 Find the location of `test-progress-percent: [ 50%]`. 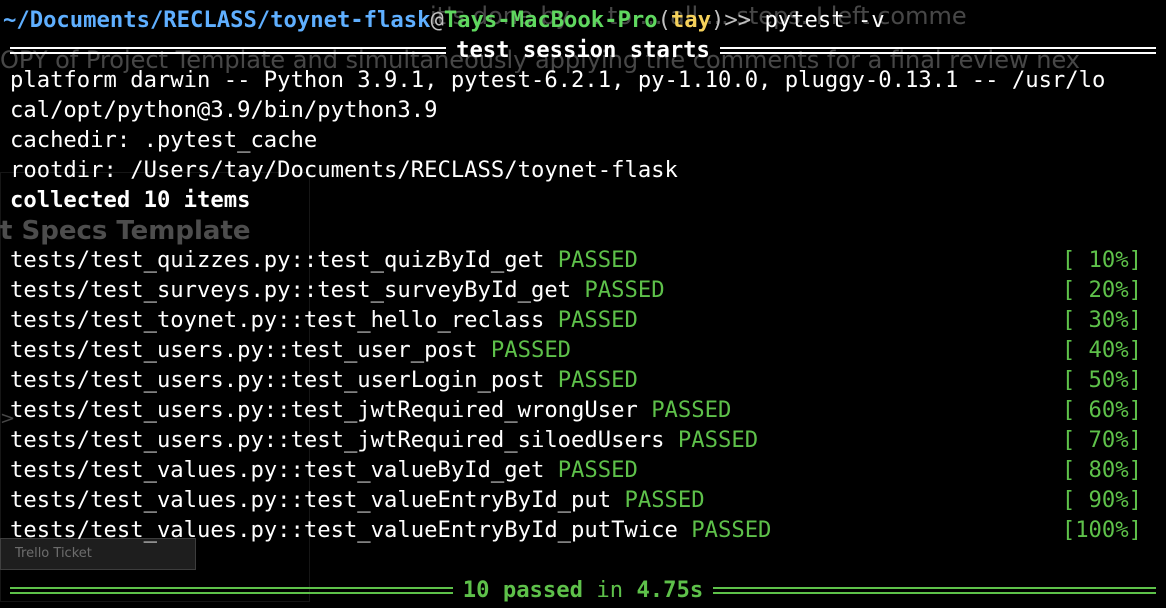

test-progress-percent: [ 50%] is located at coordinates (1101, 380).